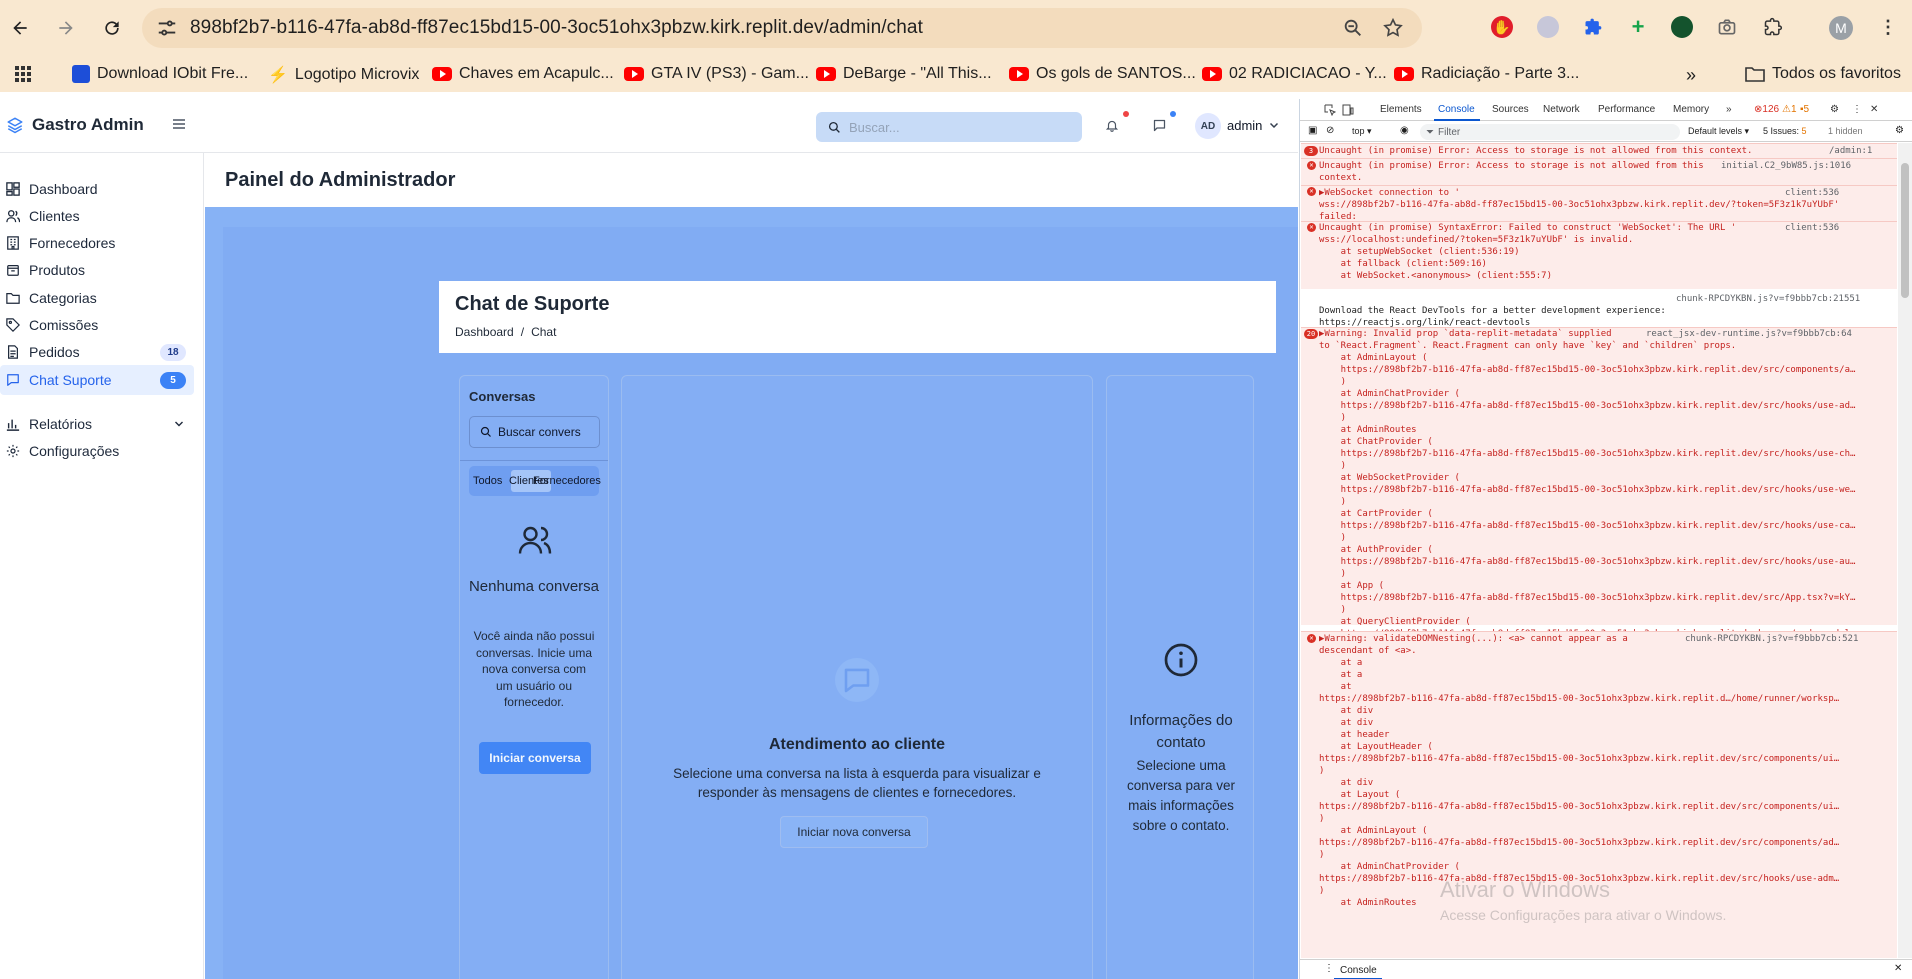 This screenshot has height=979, width=1912. I want to click on eye-icon: ◉, so click(1404, 130).